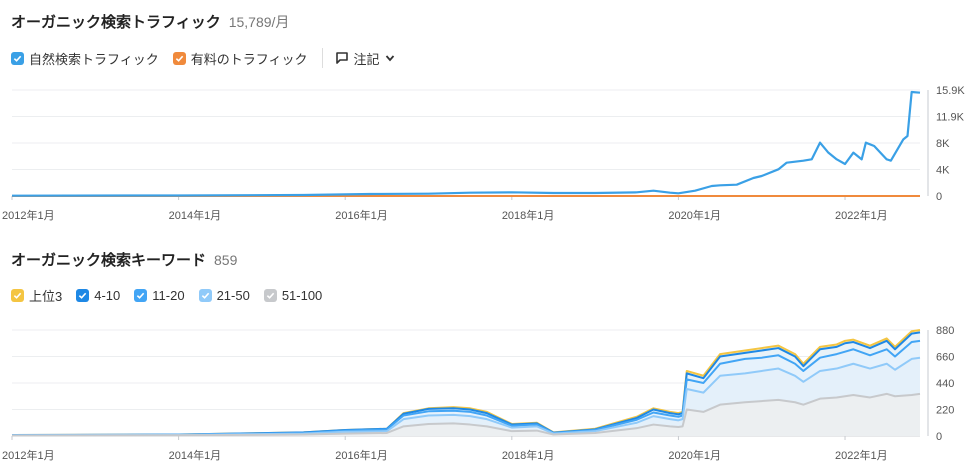 Image resolution: width=972 pixels, height=467 pixels. What do you see at coordinates (943, 144) in the screenshot?
I see `y-tick-label: 8K` at bounding box center [943, 144].